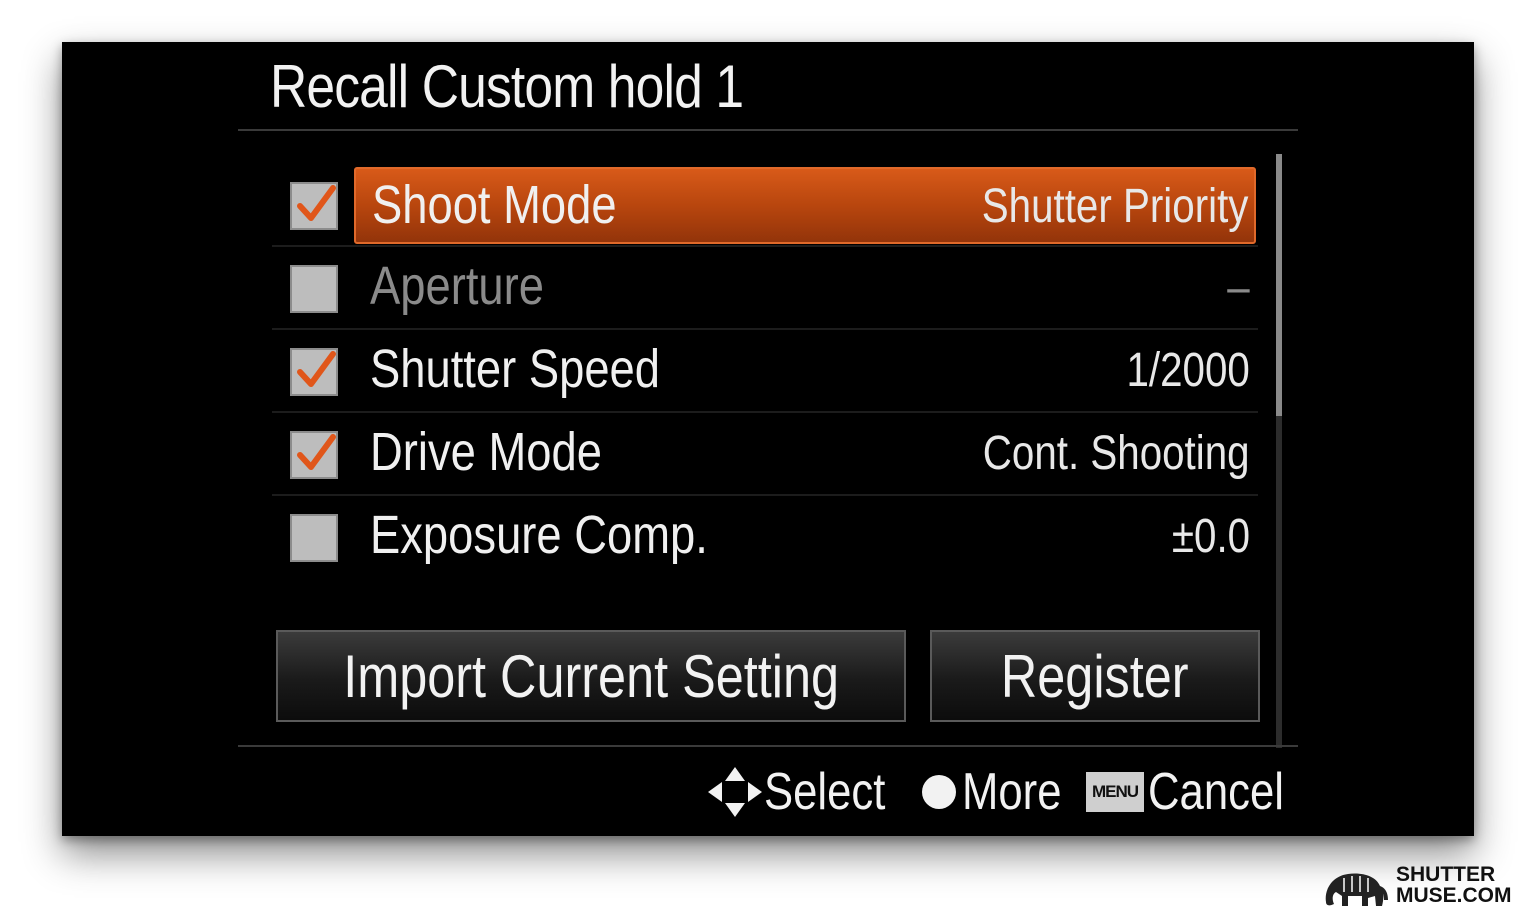 The image size is (1536, 918). What do you see at coordinates (1116, 453) in the screenshot?
I see `item-value: Cont. Shooting` at bounding box center [1116, 453].